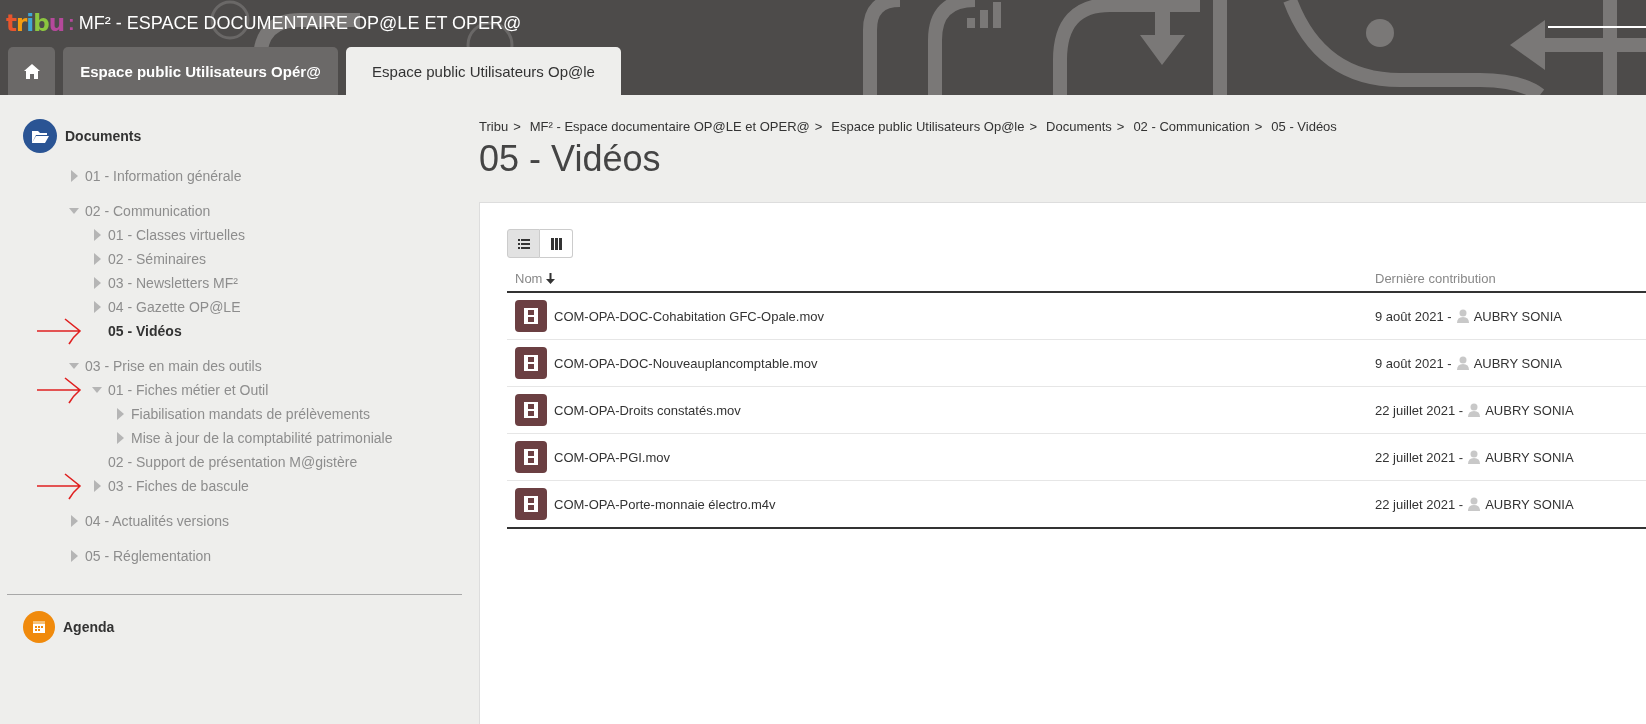 The image size is (1646, 724). I want to click on tree-item: 05 - Vidéos, so click(145, 331).